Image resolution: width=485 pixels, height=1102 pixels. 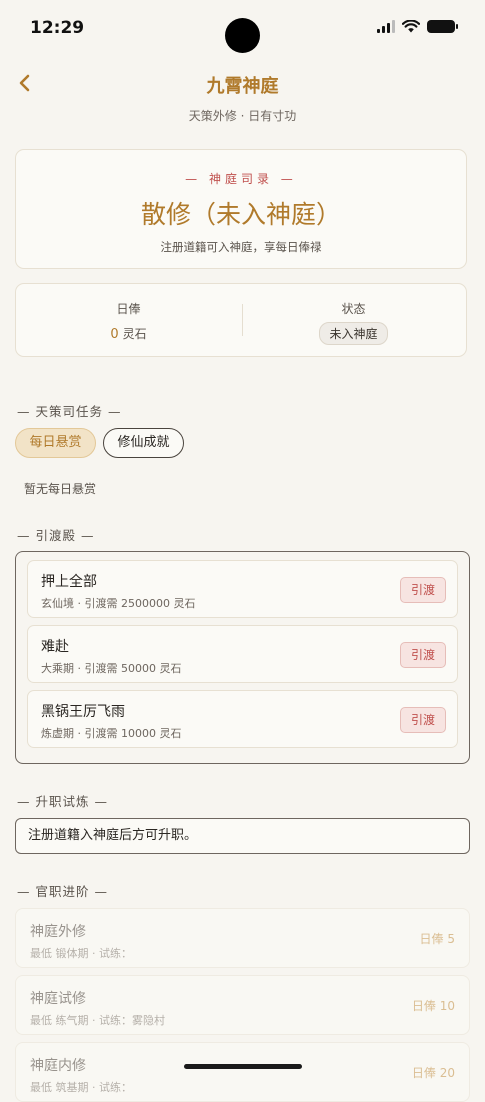 What do you see at coordinates (433, 1006) in the screenshot?
I see `rank-salary: 日俸 10` at bounding box center [433, 1006].